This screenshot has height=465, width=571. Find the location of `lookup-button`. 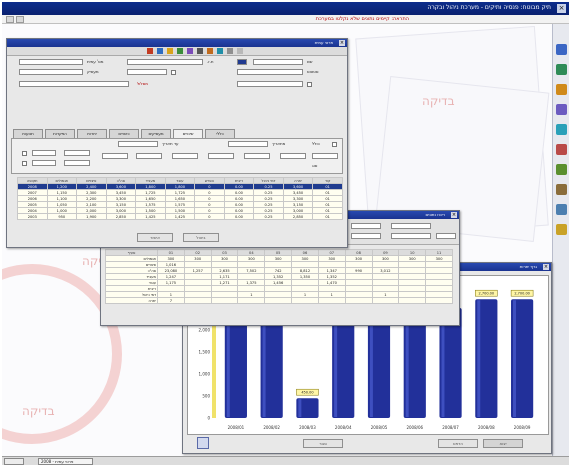

lookup-button is located at coordinates (242, 62).